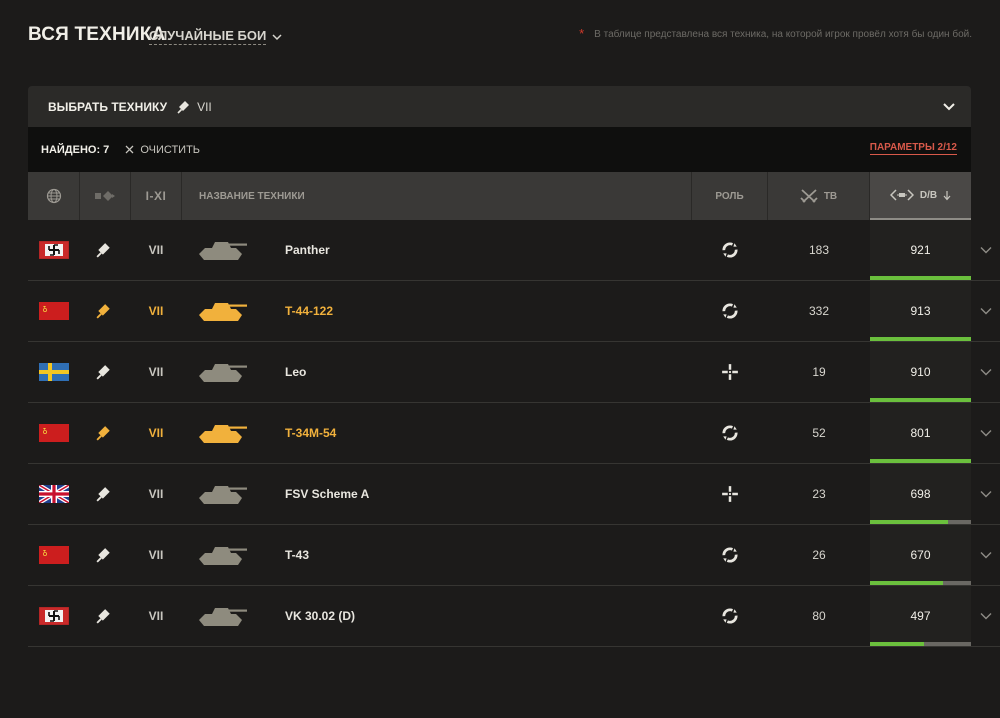  What do you see at coordinates (819, 433) in the screenshot?
I see `battles-count: 52` at bounding box center [819, 433].